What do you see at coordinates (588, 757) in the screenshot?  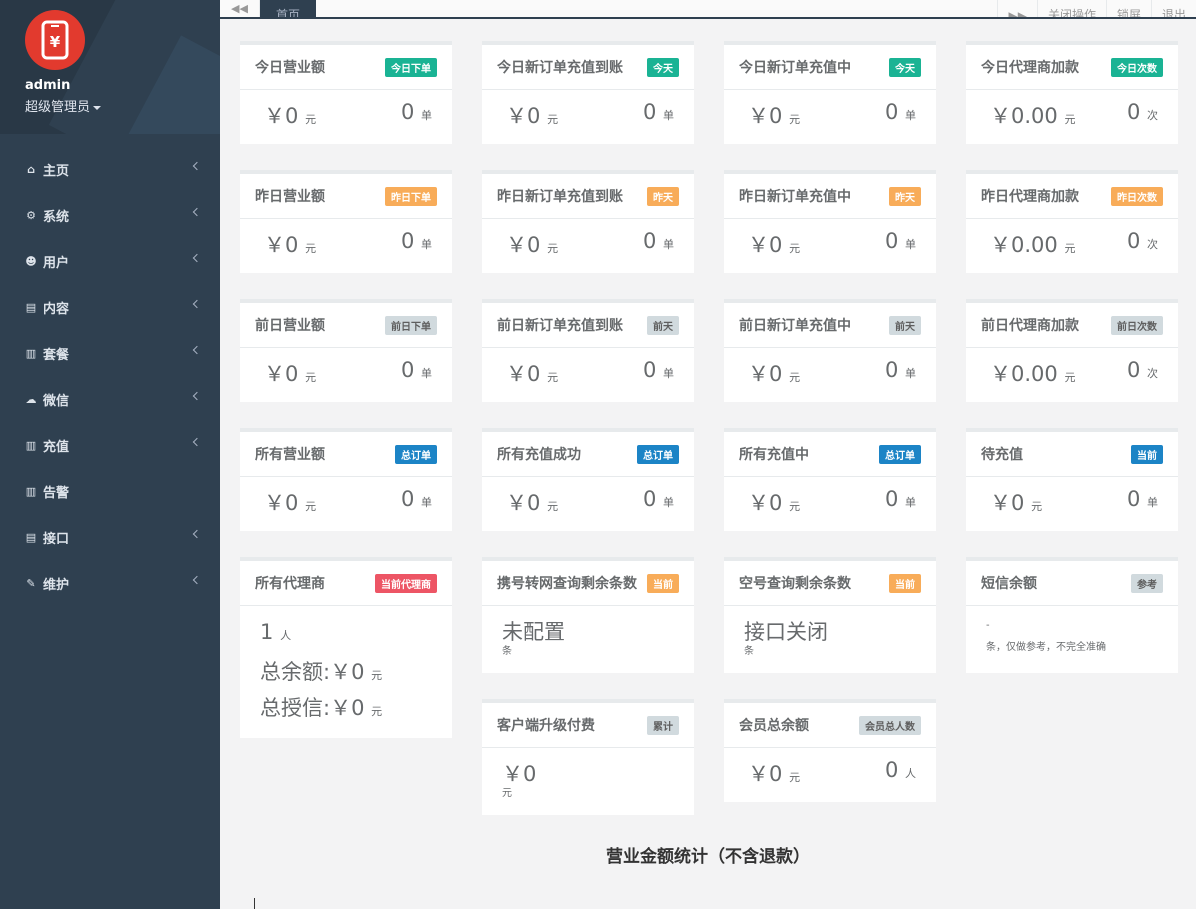 I see `upgrade-card: 客户端升级付费 累计 ￥0 元` at bounding box center [588, 757].